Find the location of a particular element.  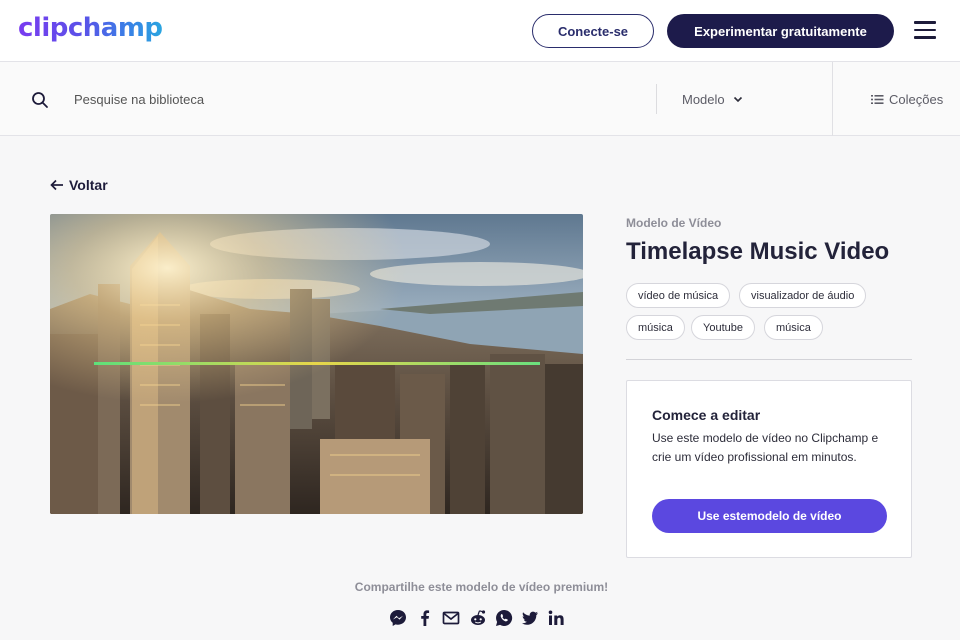

library-search-bar: Modelo Coleções is located at coordinates (480, 99).